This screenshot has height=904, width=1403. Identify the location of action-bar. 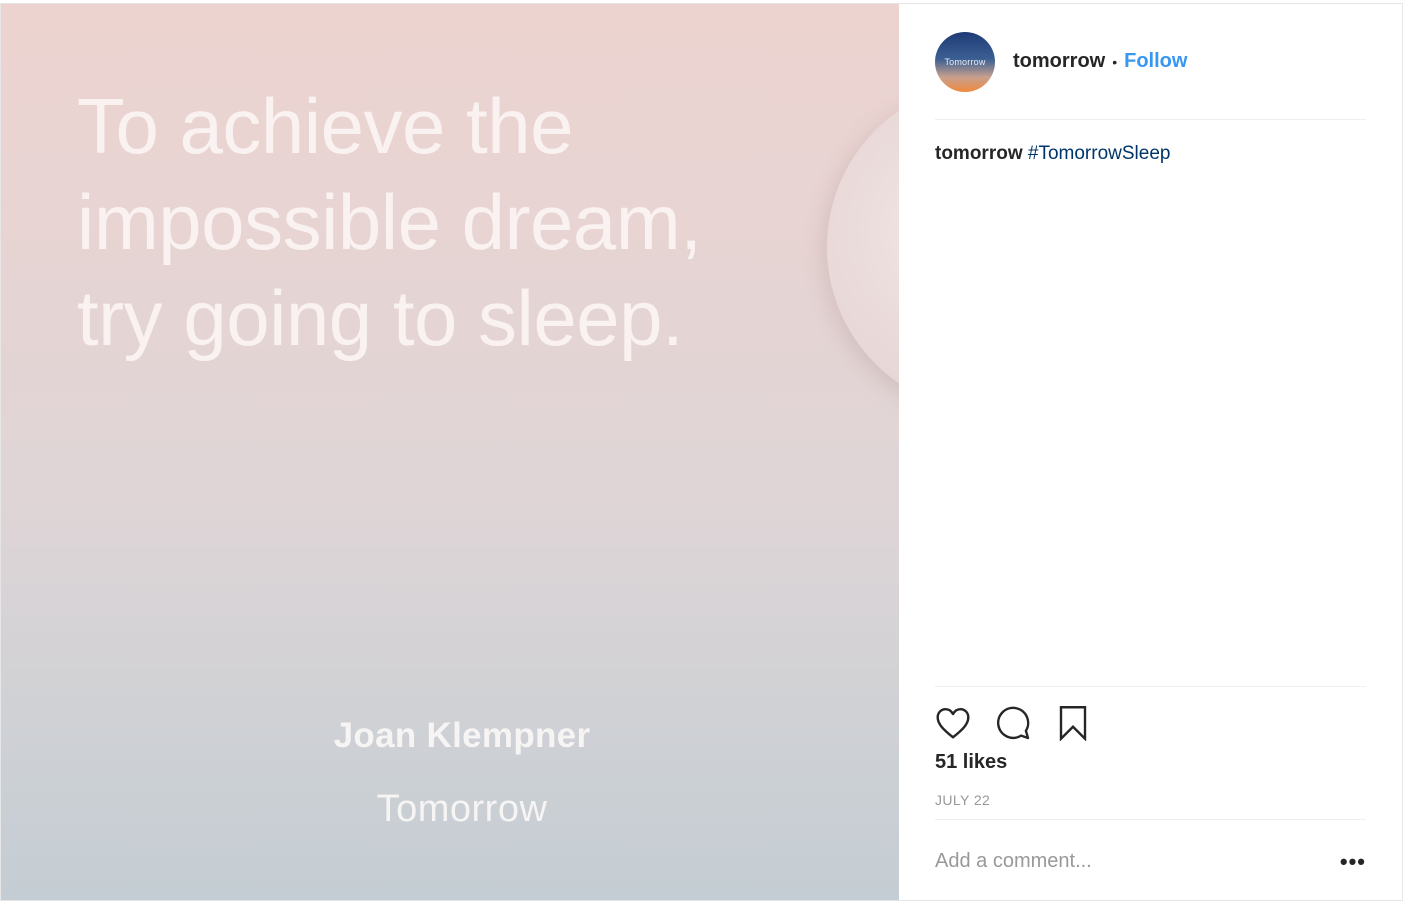
(1150, 718).